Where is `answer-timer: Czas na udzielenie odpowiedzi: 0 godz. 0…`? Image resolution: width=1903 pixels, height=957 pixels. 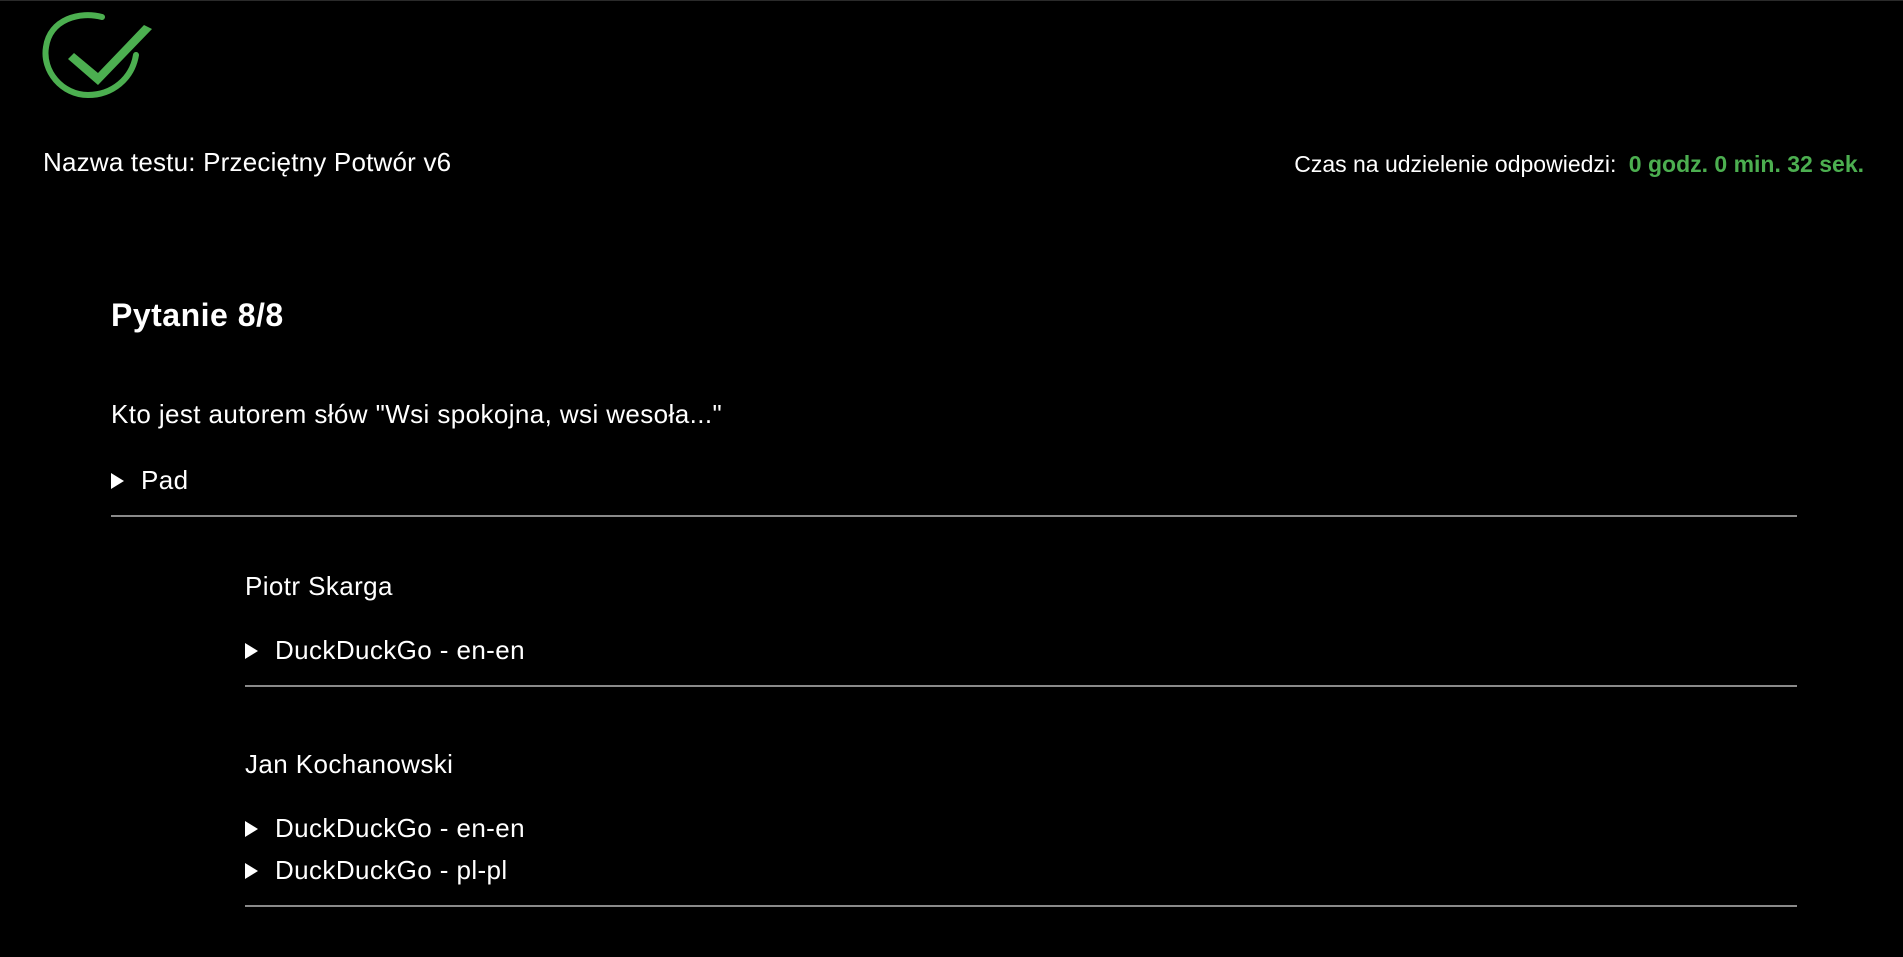
answer-timer: Czas na udzielenie odpowiedzi: 0 godz. 0… is located at coordinates (1579, 164).